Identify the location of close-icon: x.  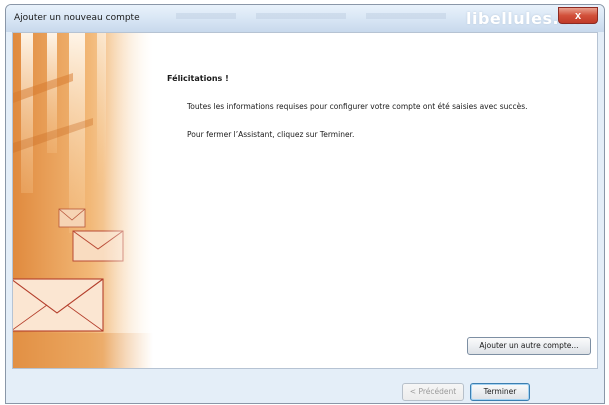
(578, 16).